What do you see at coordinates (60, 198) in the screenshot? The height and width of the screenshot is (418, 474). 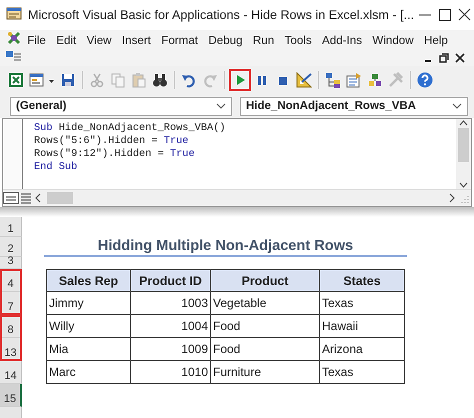 I see `horizontal-scrollbar-thumb` at bounding box center [60, 198].